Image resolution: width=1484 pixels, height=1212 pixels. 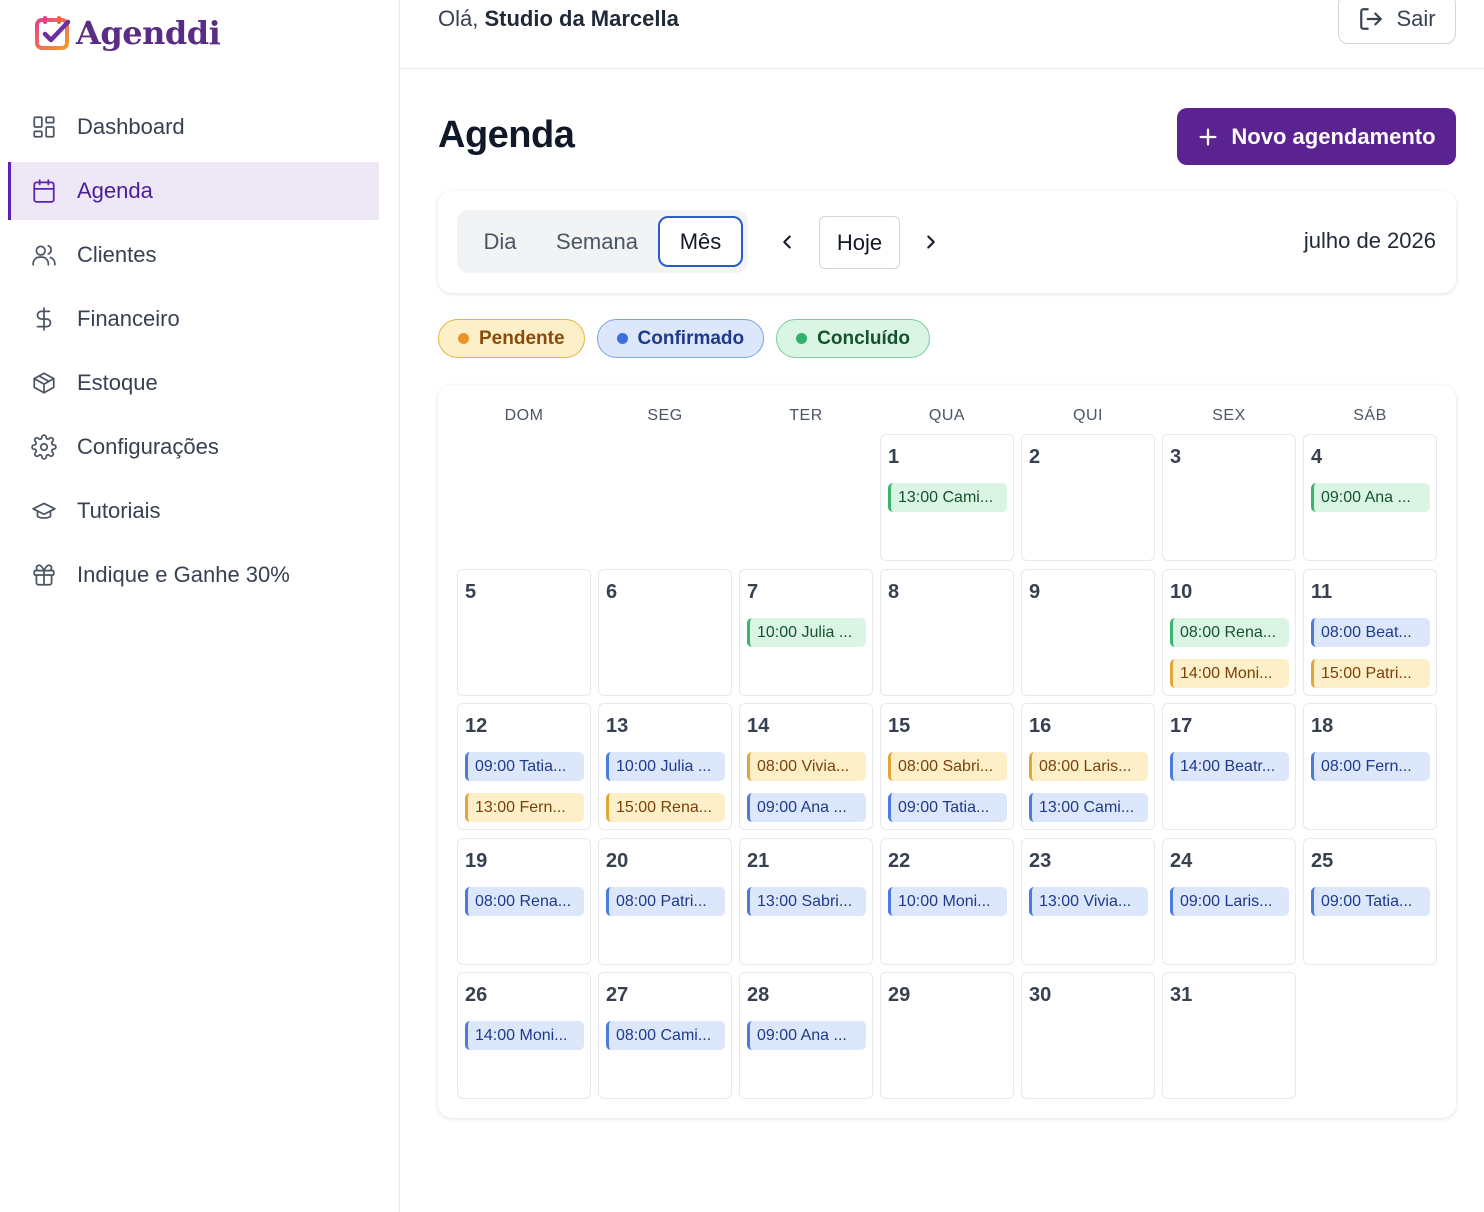 What do you see at coordinates (700, 241) in the screenshot?
I see `view-month-button: Mês` at bounding box center [700, 241].